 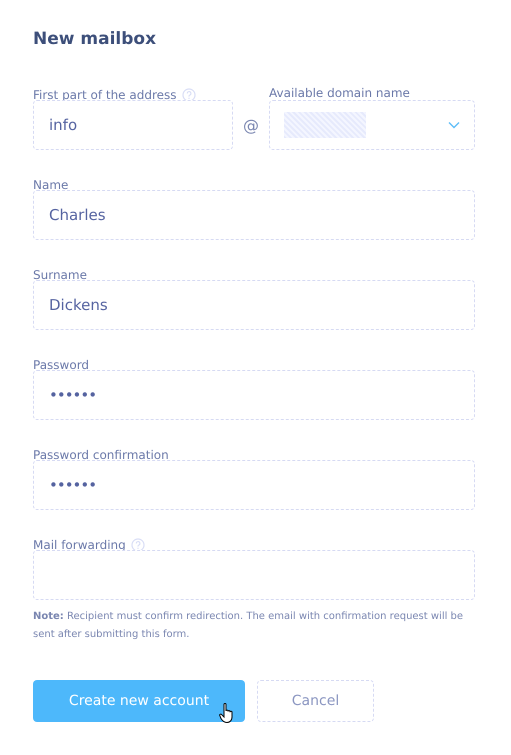 I want to click on at-sign: @, so click(x=251, y=125).